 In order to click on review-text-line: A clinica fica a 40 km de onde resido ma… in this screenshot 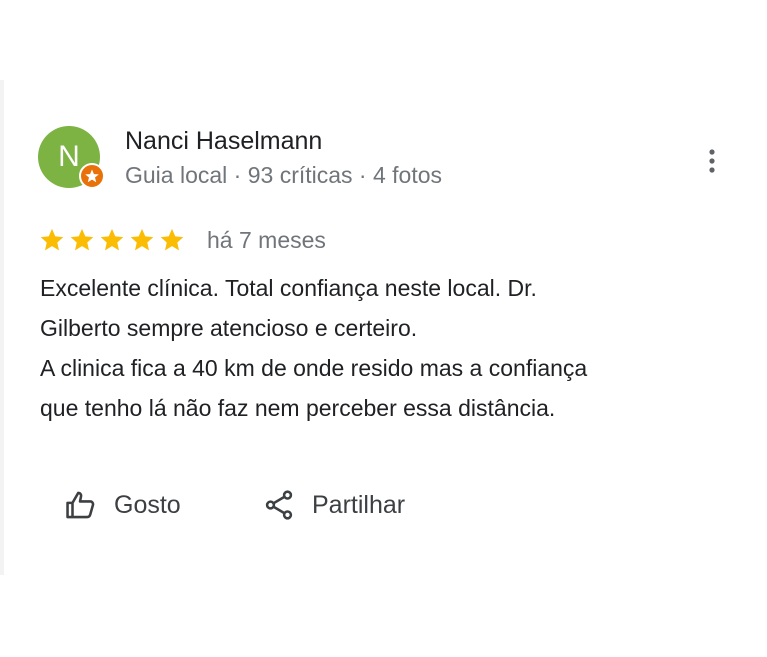, I will do `click(314, 368)`.